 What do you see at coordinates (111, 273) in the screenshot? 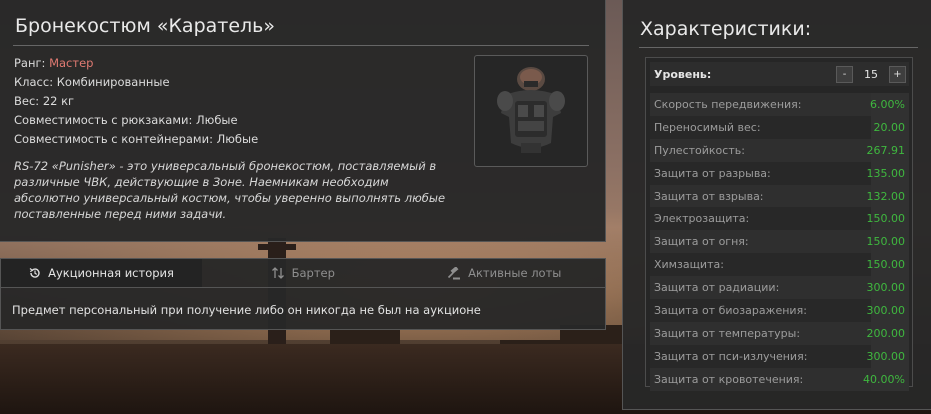
I see `tab-label: Аукционная история` at bounding box center [111, 273].